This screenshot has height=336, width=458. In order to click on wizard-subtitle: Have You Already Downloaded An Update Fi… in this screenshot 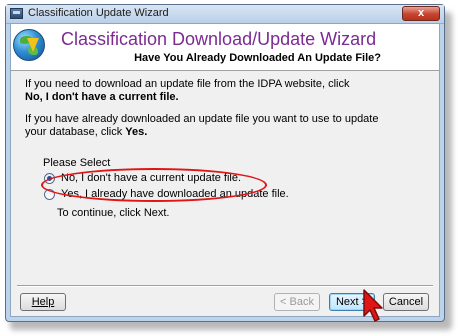, I will do `click(257, 58)`.